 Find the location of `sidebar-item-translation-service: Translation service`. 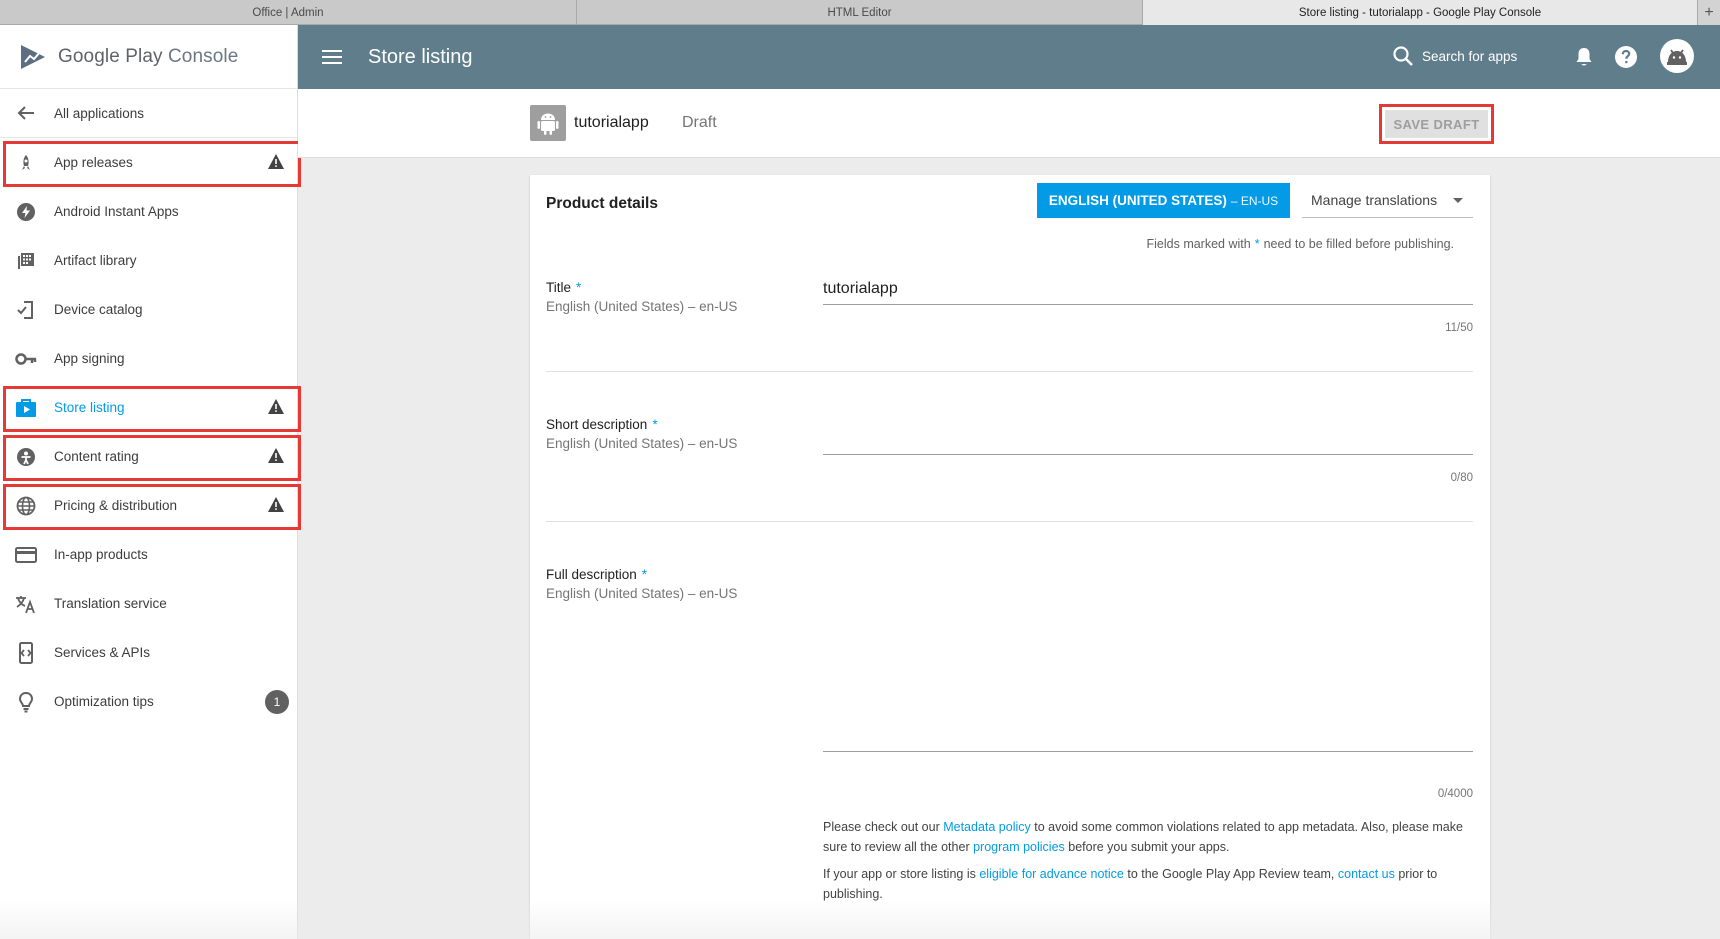

sidebar-item-translation-service: Translation service is located at coordinates (148, 603).